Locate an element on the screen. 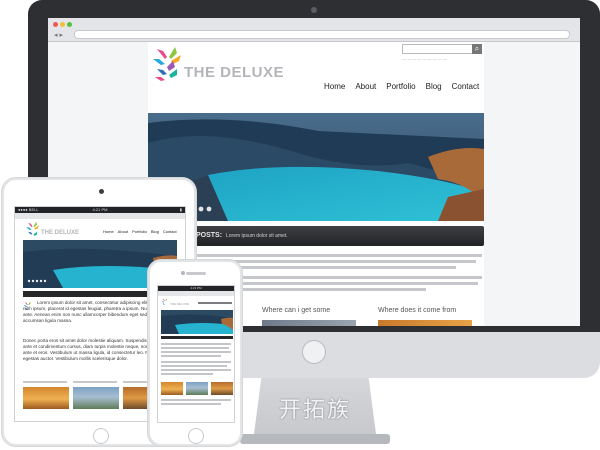 This screenshot has width=600, height=450. posts-bar: POSTS: Lorem ipsum dolor sit amet. is located at coordinates (316, 236).